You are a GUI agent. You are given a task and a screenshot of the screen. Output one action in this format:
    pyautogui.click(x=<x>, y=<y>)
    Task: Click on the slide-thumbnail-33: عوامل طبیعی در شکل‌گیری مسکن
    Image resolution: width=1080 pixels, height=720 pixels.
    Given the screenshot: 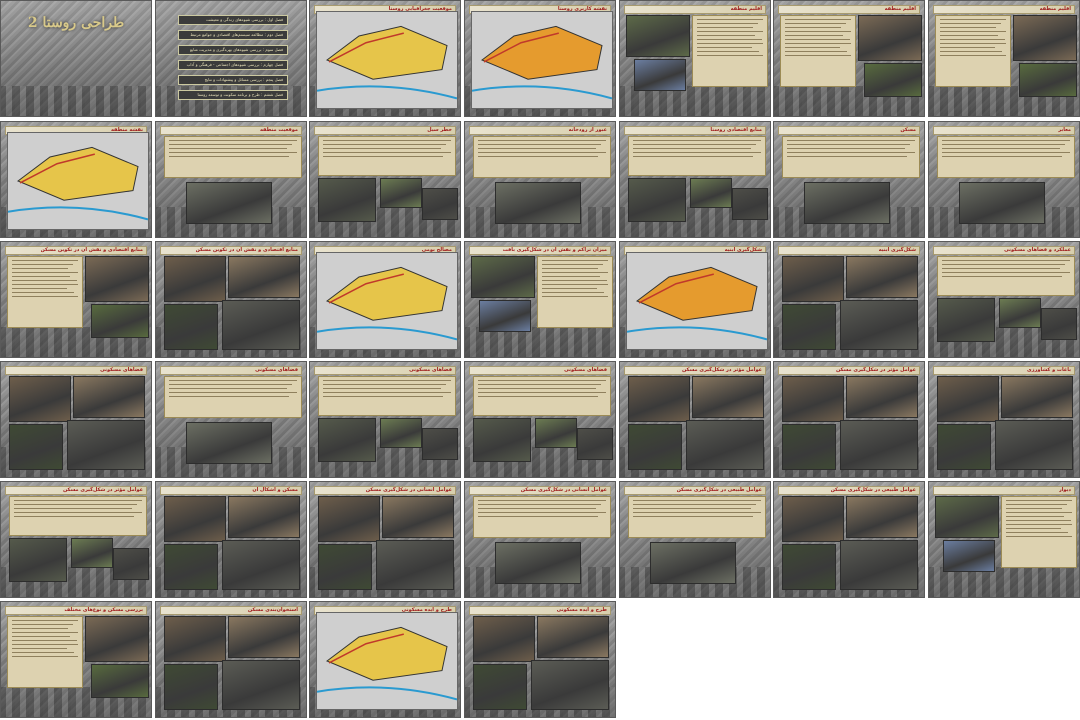 What is the action you would take?
    pyautogui.click(x=695, y=539)
    